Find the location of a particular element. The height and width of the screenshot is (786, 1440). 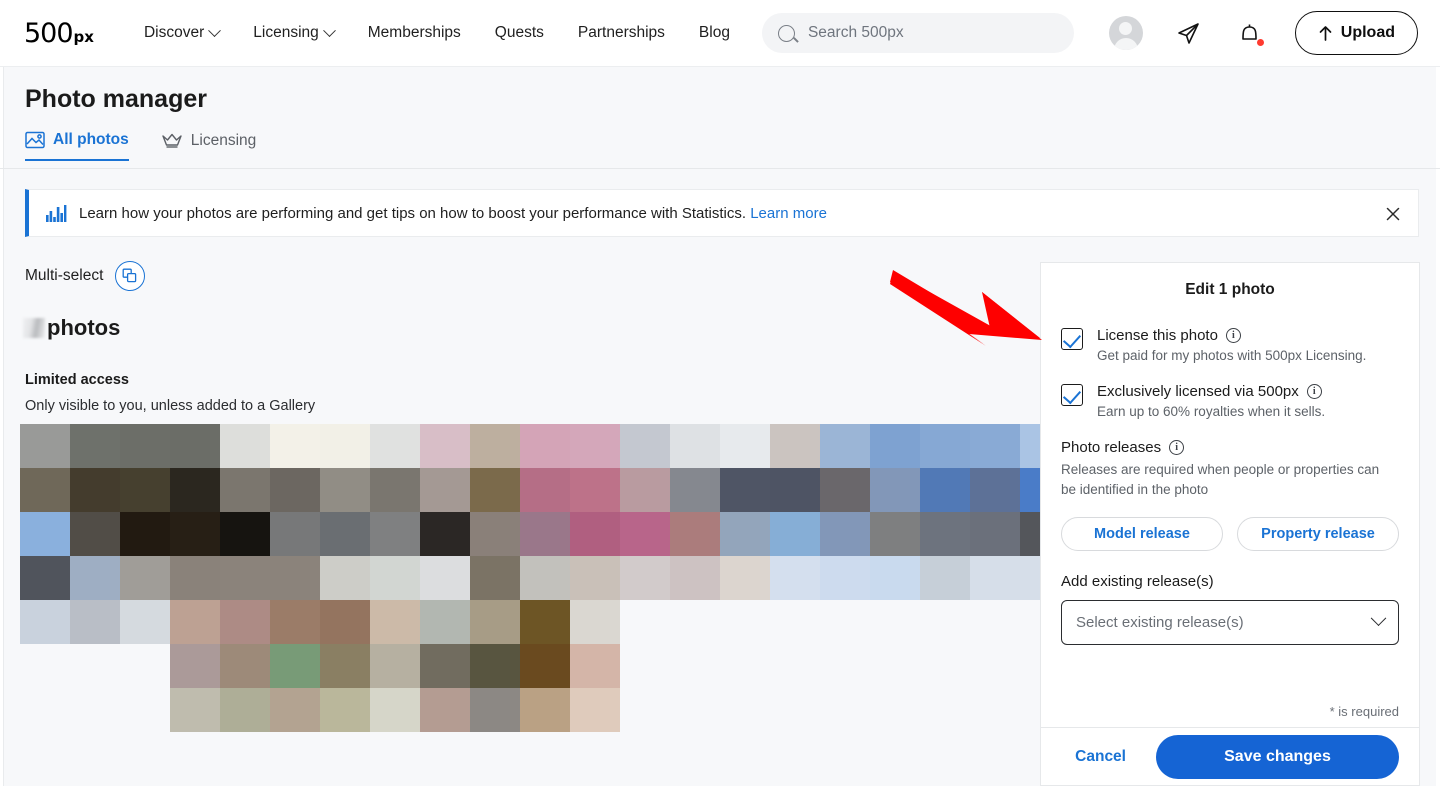

avatar is located at coordinates (1125, 33).